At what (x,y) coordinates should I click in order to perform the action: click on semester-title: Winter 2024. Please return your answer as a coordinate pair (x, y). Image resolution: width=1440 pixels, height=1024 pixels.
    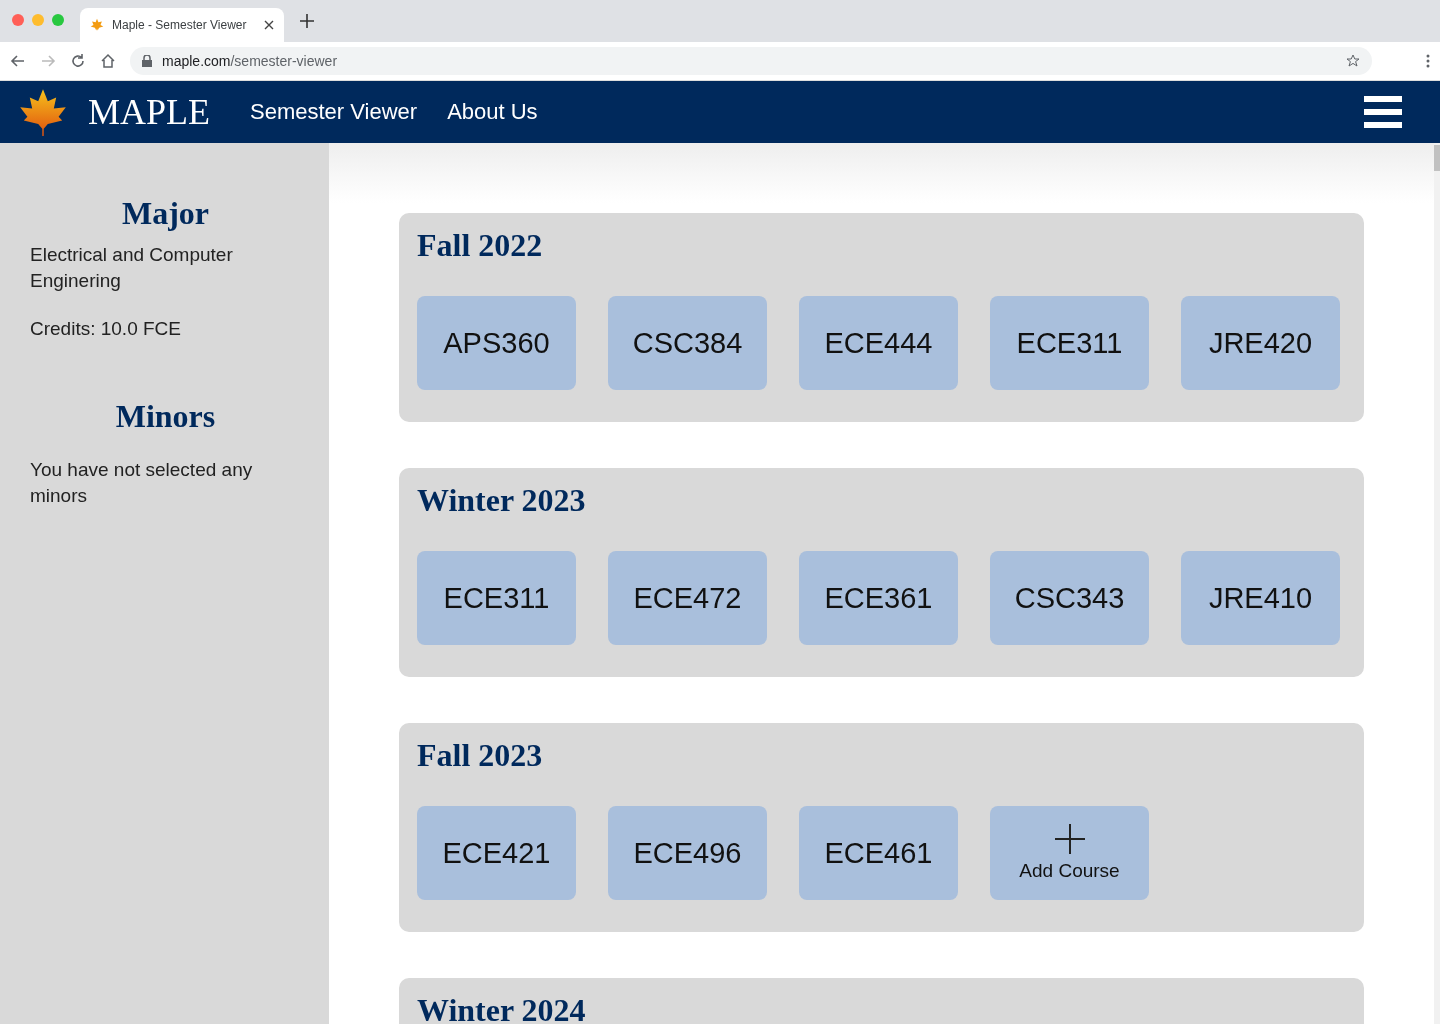
    Looking at the image, I should click on (502, 1008).